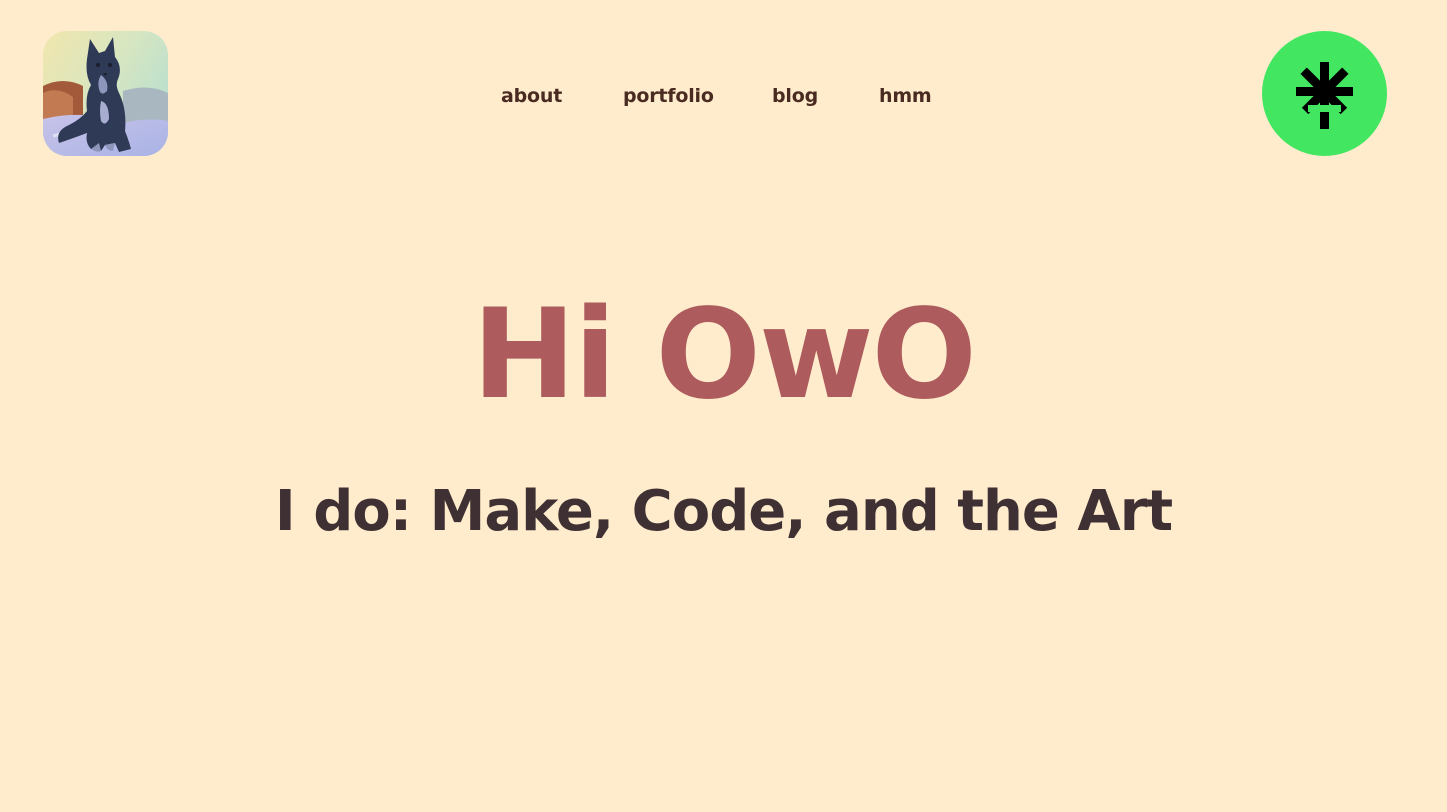 This screenshot has height=812, width=1447. I want to click on linktree-button, so click(1324, 93).